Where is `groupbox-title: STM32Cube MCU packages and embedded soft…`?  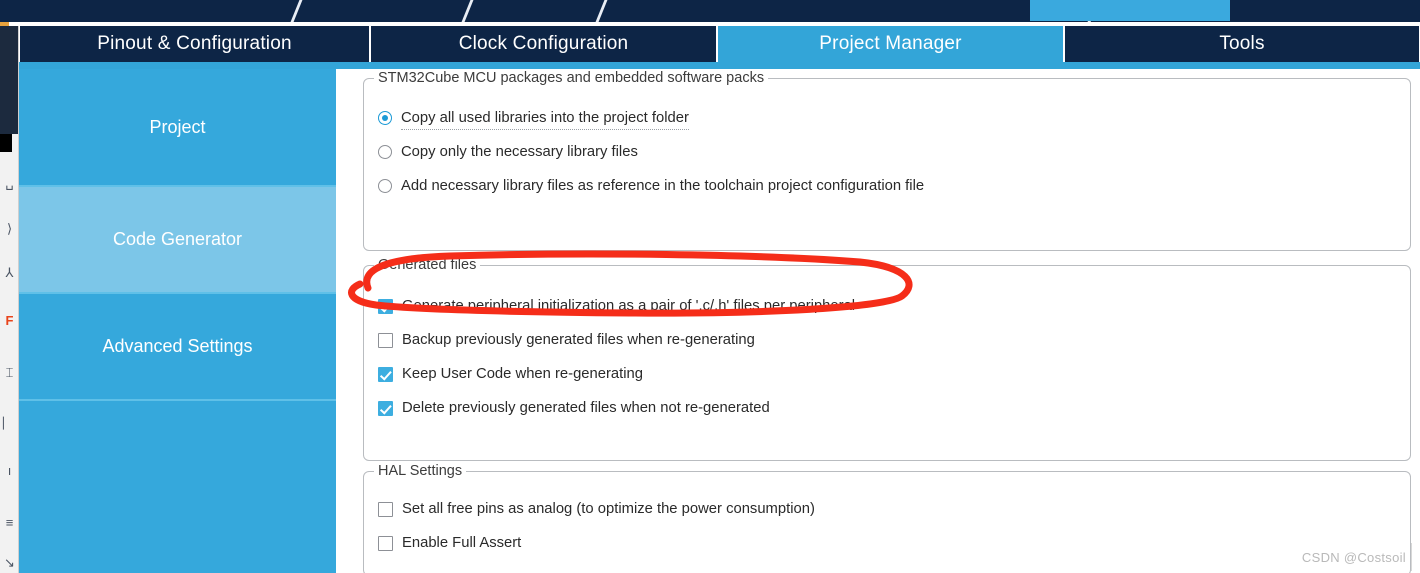
groupbox-title: STM32Cube MCU packages and embedded soft… is located at coordinates (571, 78).